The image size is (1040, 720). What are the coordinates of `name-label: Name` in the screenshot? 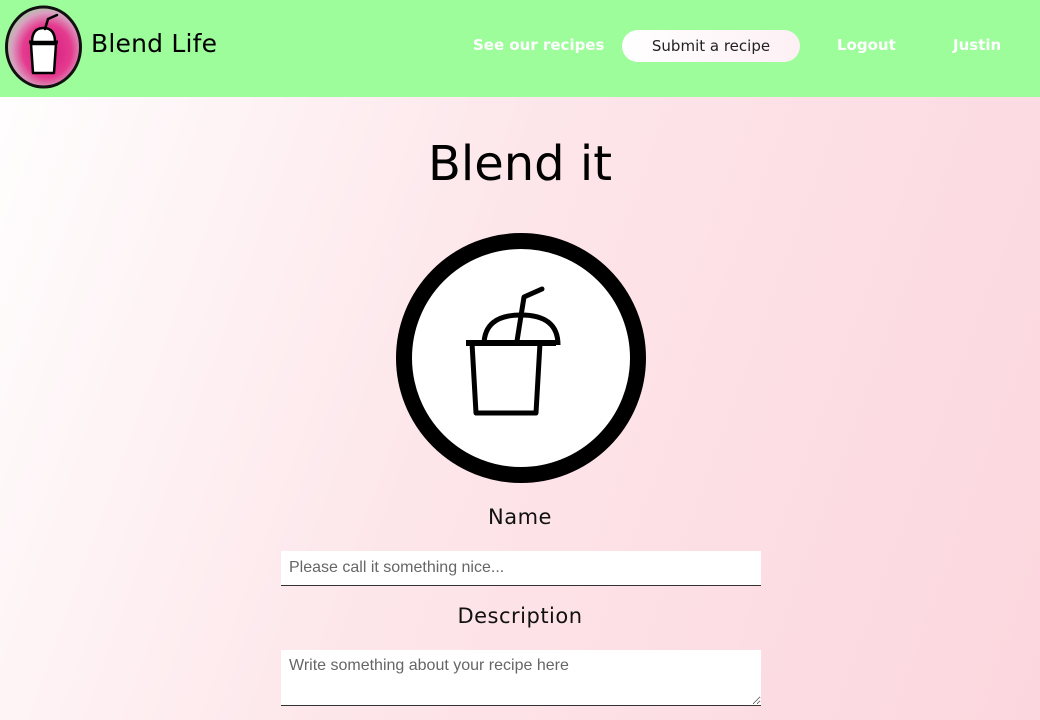 It's located at (520, 517).